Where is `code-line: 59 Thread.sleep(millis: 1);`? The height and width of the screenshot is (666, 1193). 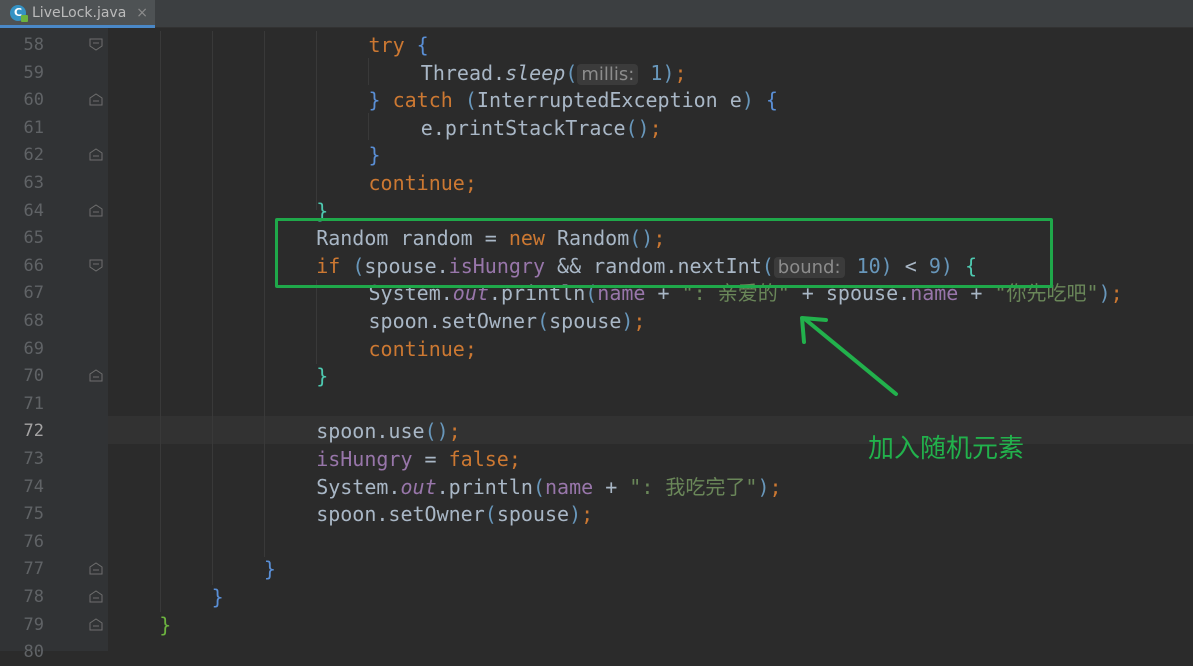 code-line: 59 Thread.sleep(millis: 1); is located at coordinates (596, 73).